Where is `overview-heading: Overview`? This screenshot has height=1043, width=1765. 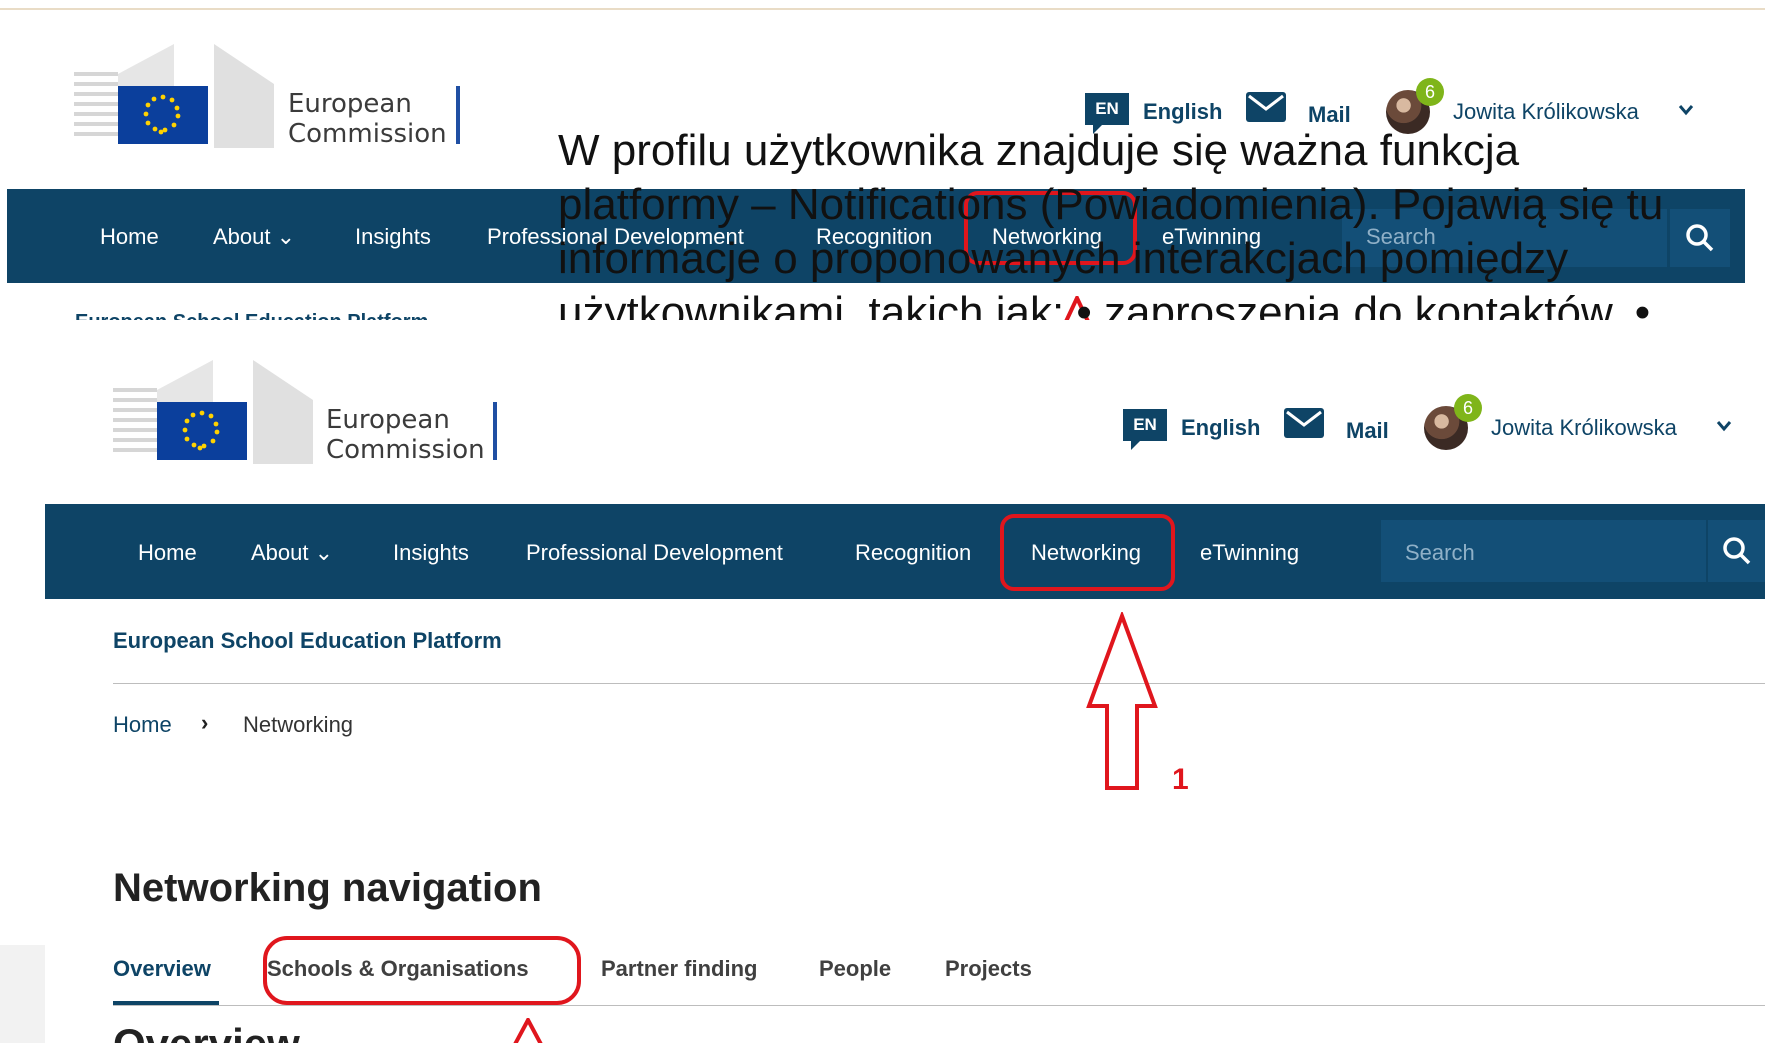 overview-heading: Overview is located at coordinates (206, 1031).